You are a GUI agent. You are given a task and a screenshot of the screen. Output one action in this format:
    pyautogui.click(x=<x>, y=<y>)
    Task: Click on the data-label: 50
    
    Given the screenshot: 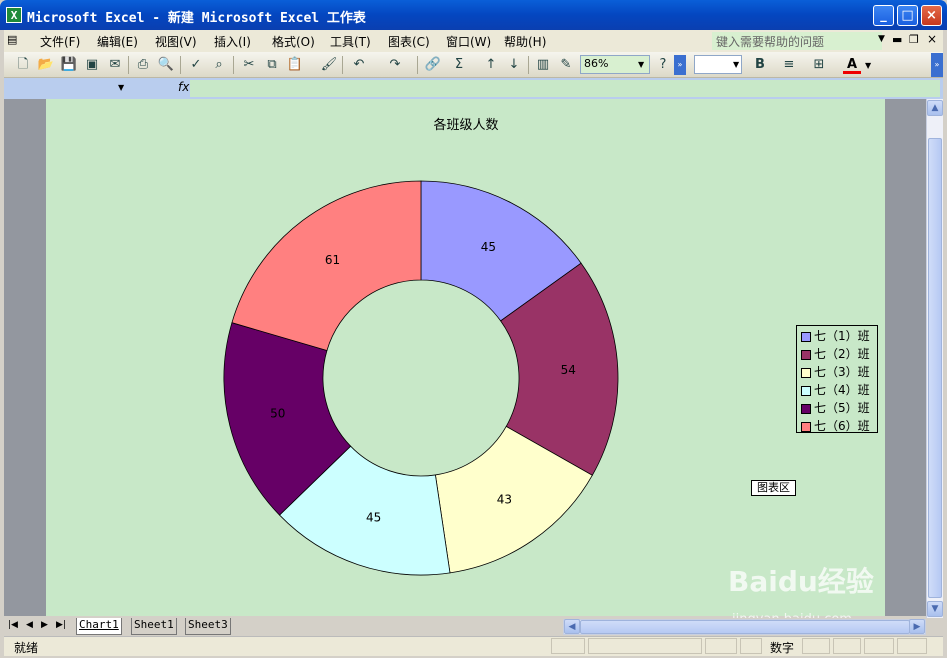 What is the action you would take?
    pyautogui.click(x=277, y=413)
    